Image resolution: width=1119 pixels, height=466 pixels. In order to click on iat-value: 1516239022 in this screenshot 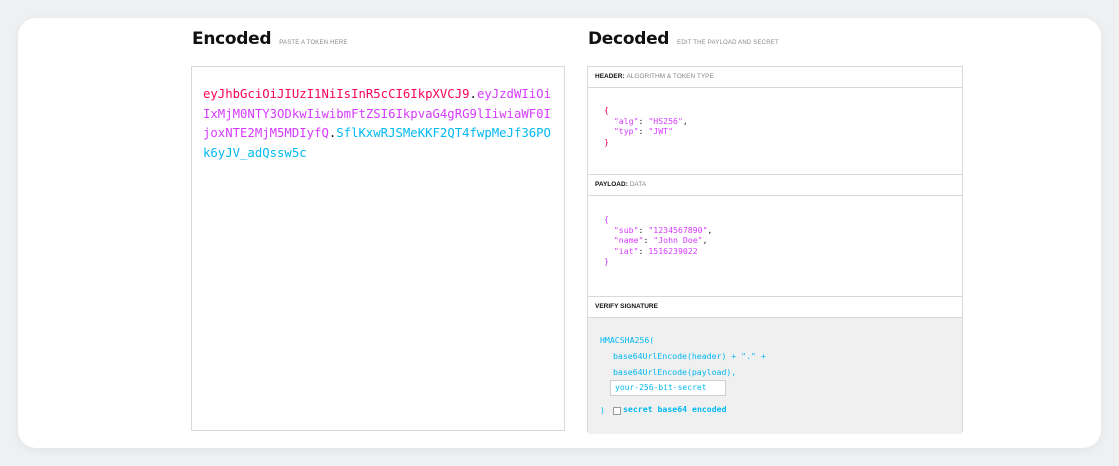, I will do `click(673, 250)`.